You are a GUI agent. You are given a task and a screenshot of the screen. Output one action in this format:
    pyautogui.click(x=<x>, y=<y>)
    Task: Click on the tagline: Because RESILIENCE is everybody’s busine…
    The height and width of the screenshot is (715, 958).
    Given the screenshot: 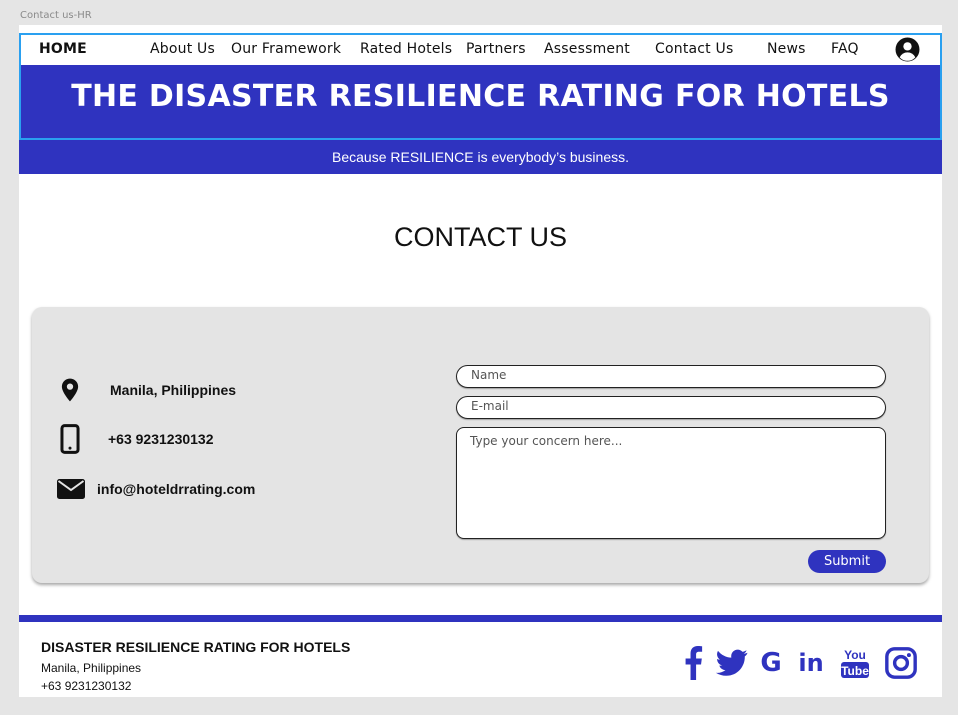 What is the action you would take?
    pyautogui.click(x=480, y=157)
    